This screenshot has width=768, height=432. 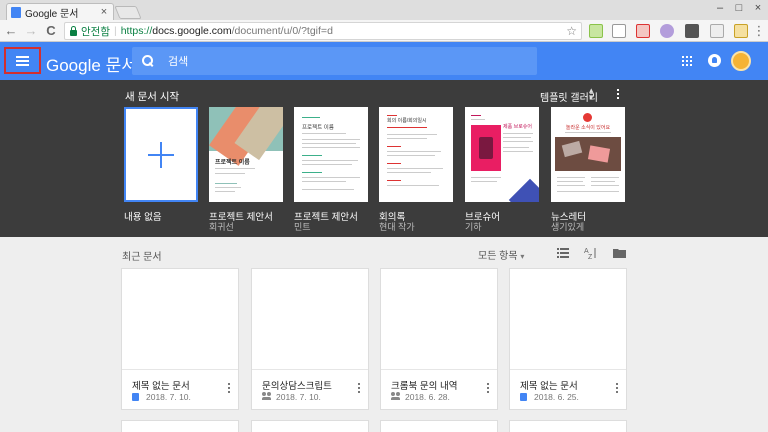 What do you see at coordinates (148, 61) in the screenshot?
I see `search-icon` at bounding box center [148, 61].